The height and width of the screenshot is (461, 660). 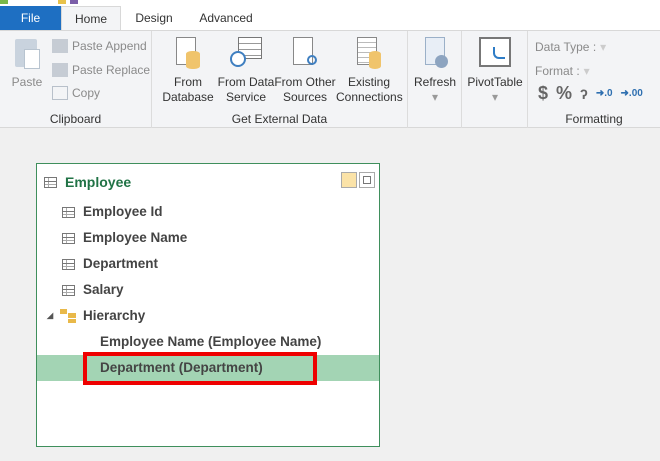 I want to click on tab-design: Design, so click(x=154, y=18).